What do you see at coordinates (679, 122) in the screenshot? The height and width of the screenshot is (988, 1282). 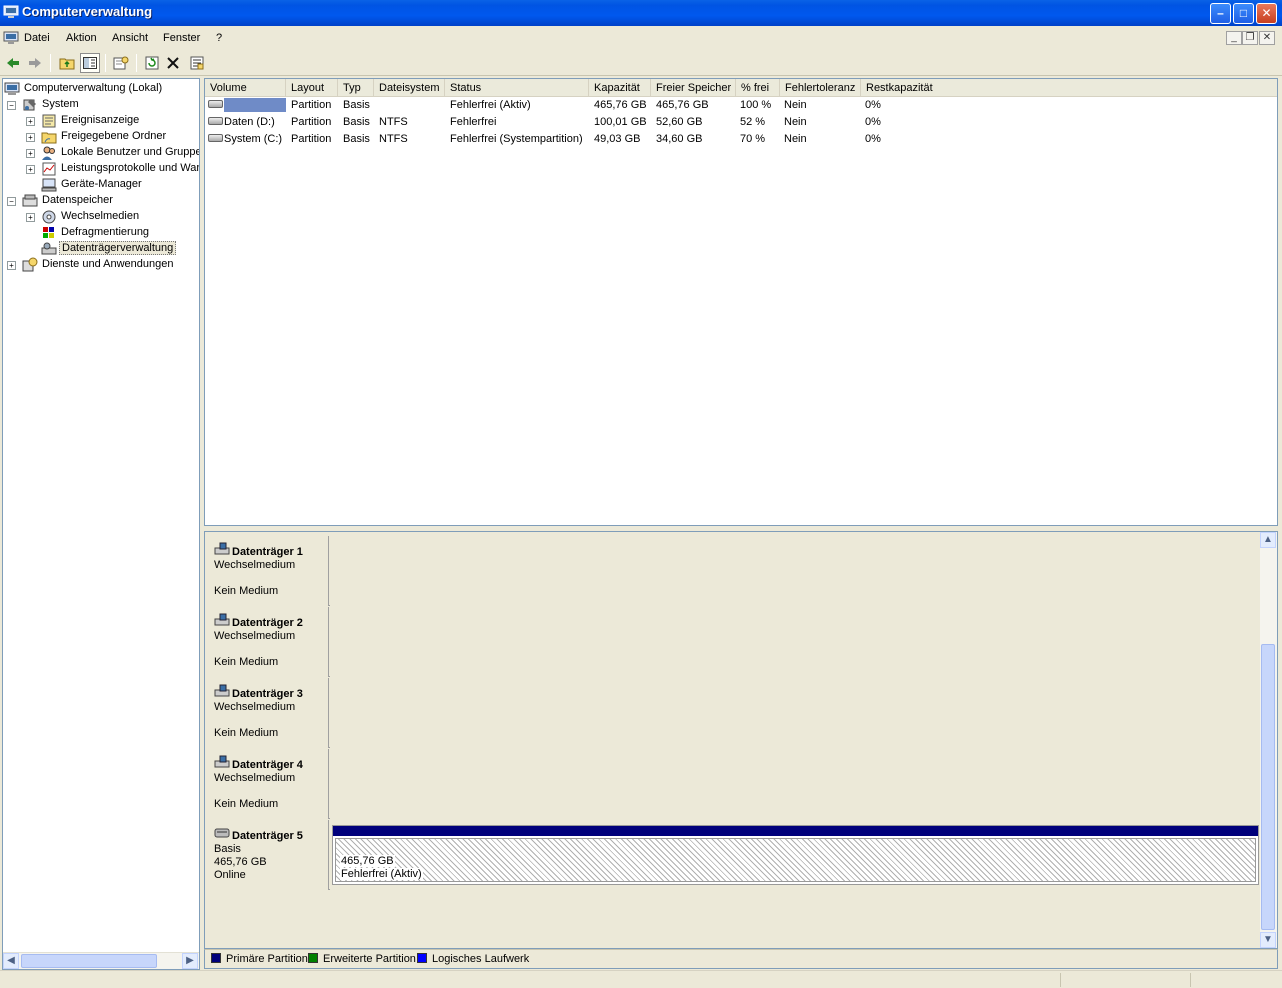 I see `free-space-cell: 52,60 GB` at bounding box center [679, 122].